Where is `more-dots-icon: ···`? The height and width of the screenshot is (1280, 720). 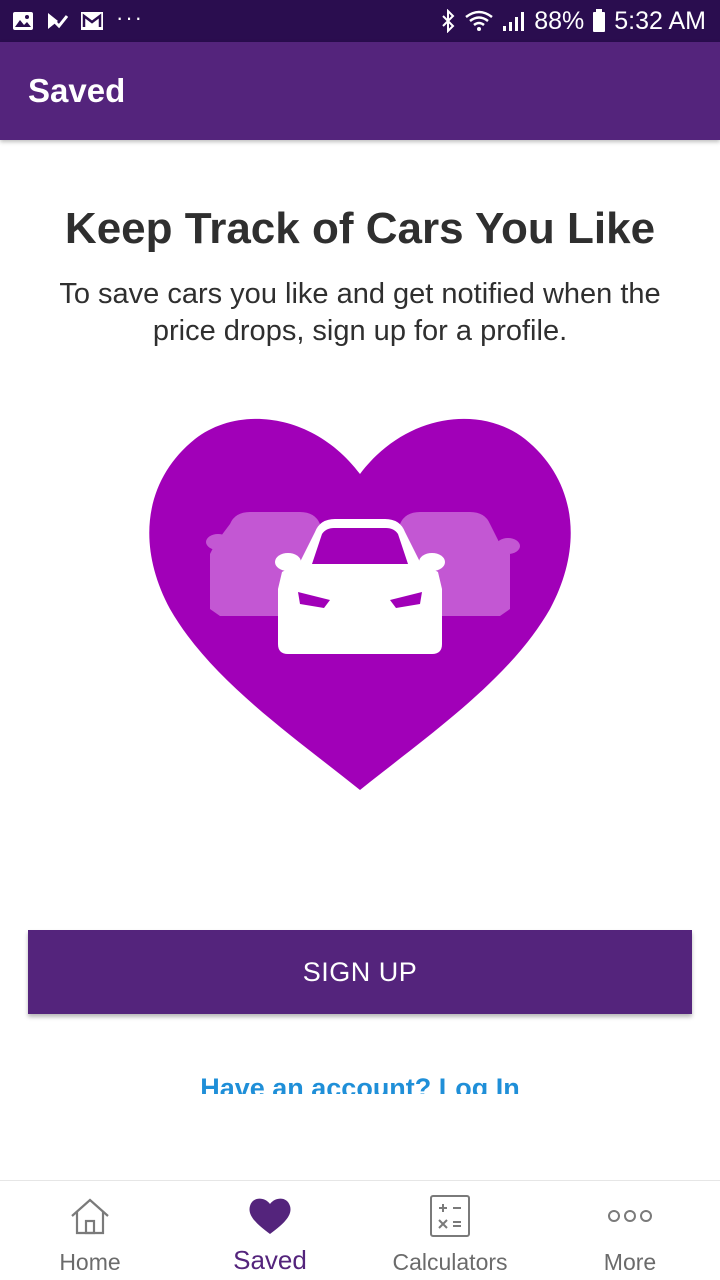 more-dots-icon: ··· is located at coordinates (130, 17).